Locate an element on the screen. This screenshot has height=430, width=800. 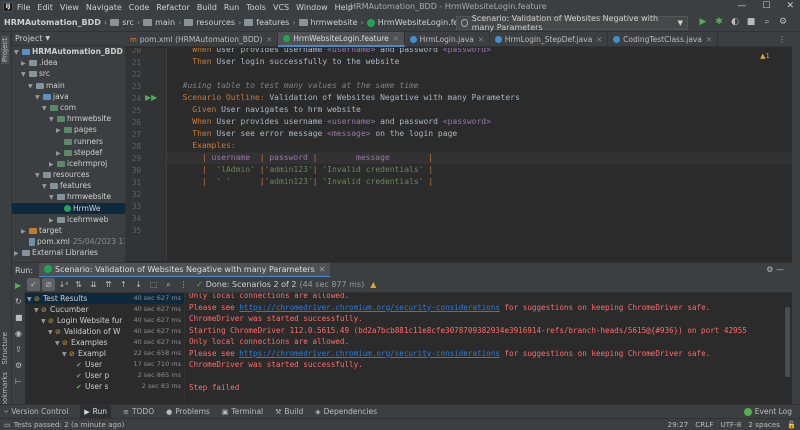
bottom-tab-problems: ● Problems is located at coordinates (188, 412).